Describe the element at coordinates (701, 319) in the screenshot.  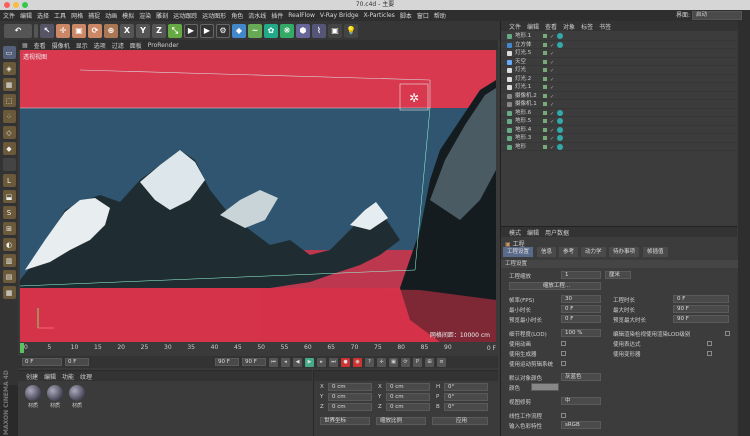
I see `preview-max-field: 90 F` at that location.